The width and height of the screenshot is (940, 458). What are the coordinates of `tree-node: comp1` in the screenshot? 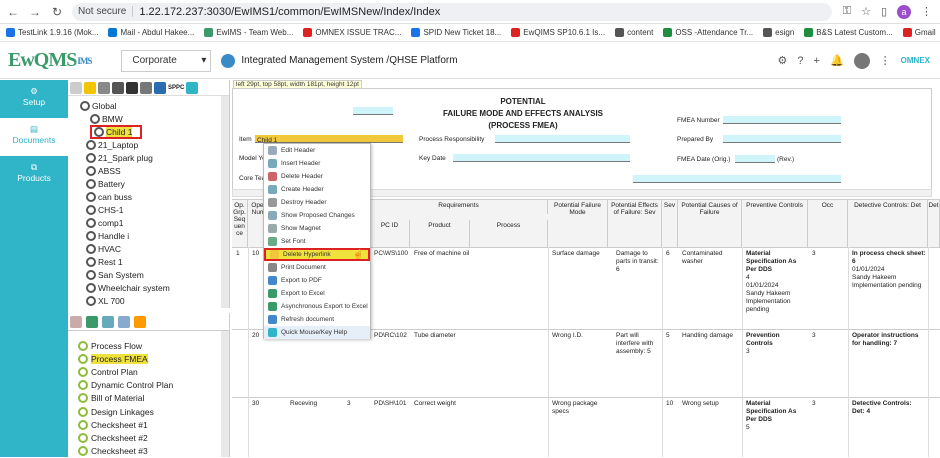 It's located at (154, 222).